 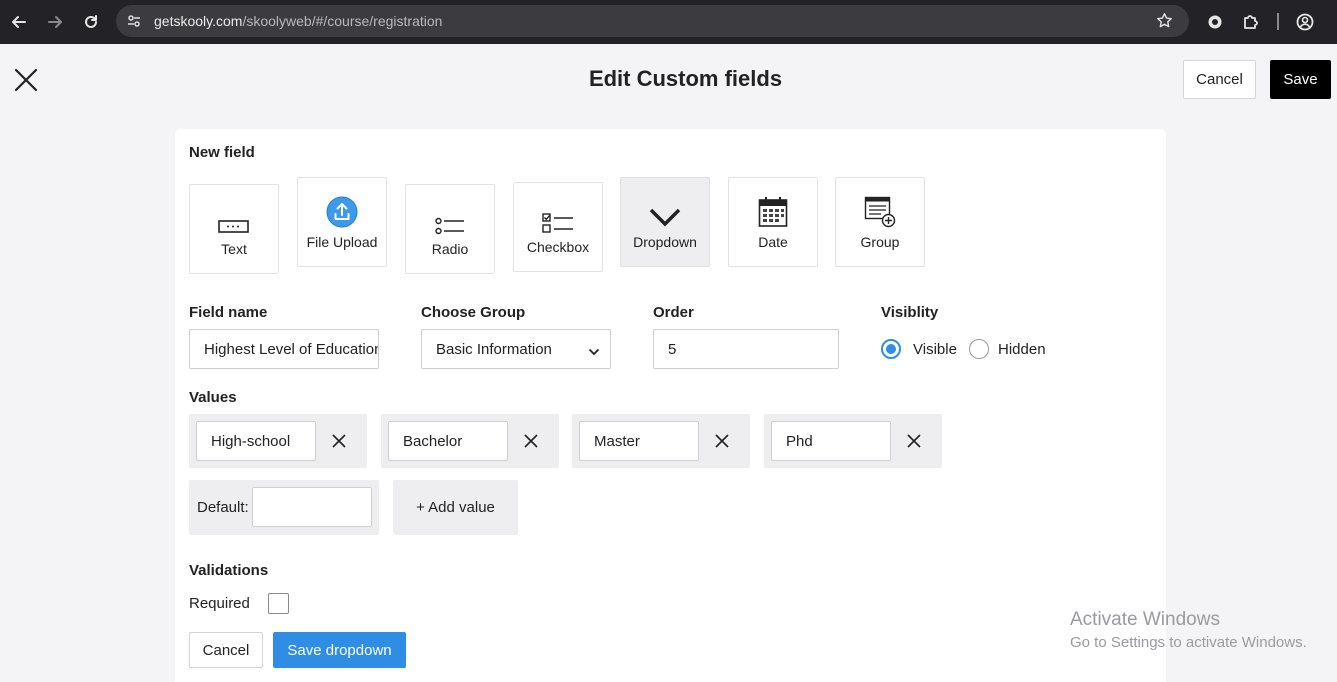 What do you see at coordinates (226, 650) in the screenshot?
I see `cancel-button: Cancel` at bounding box center [226, 650].